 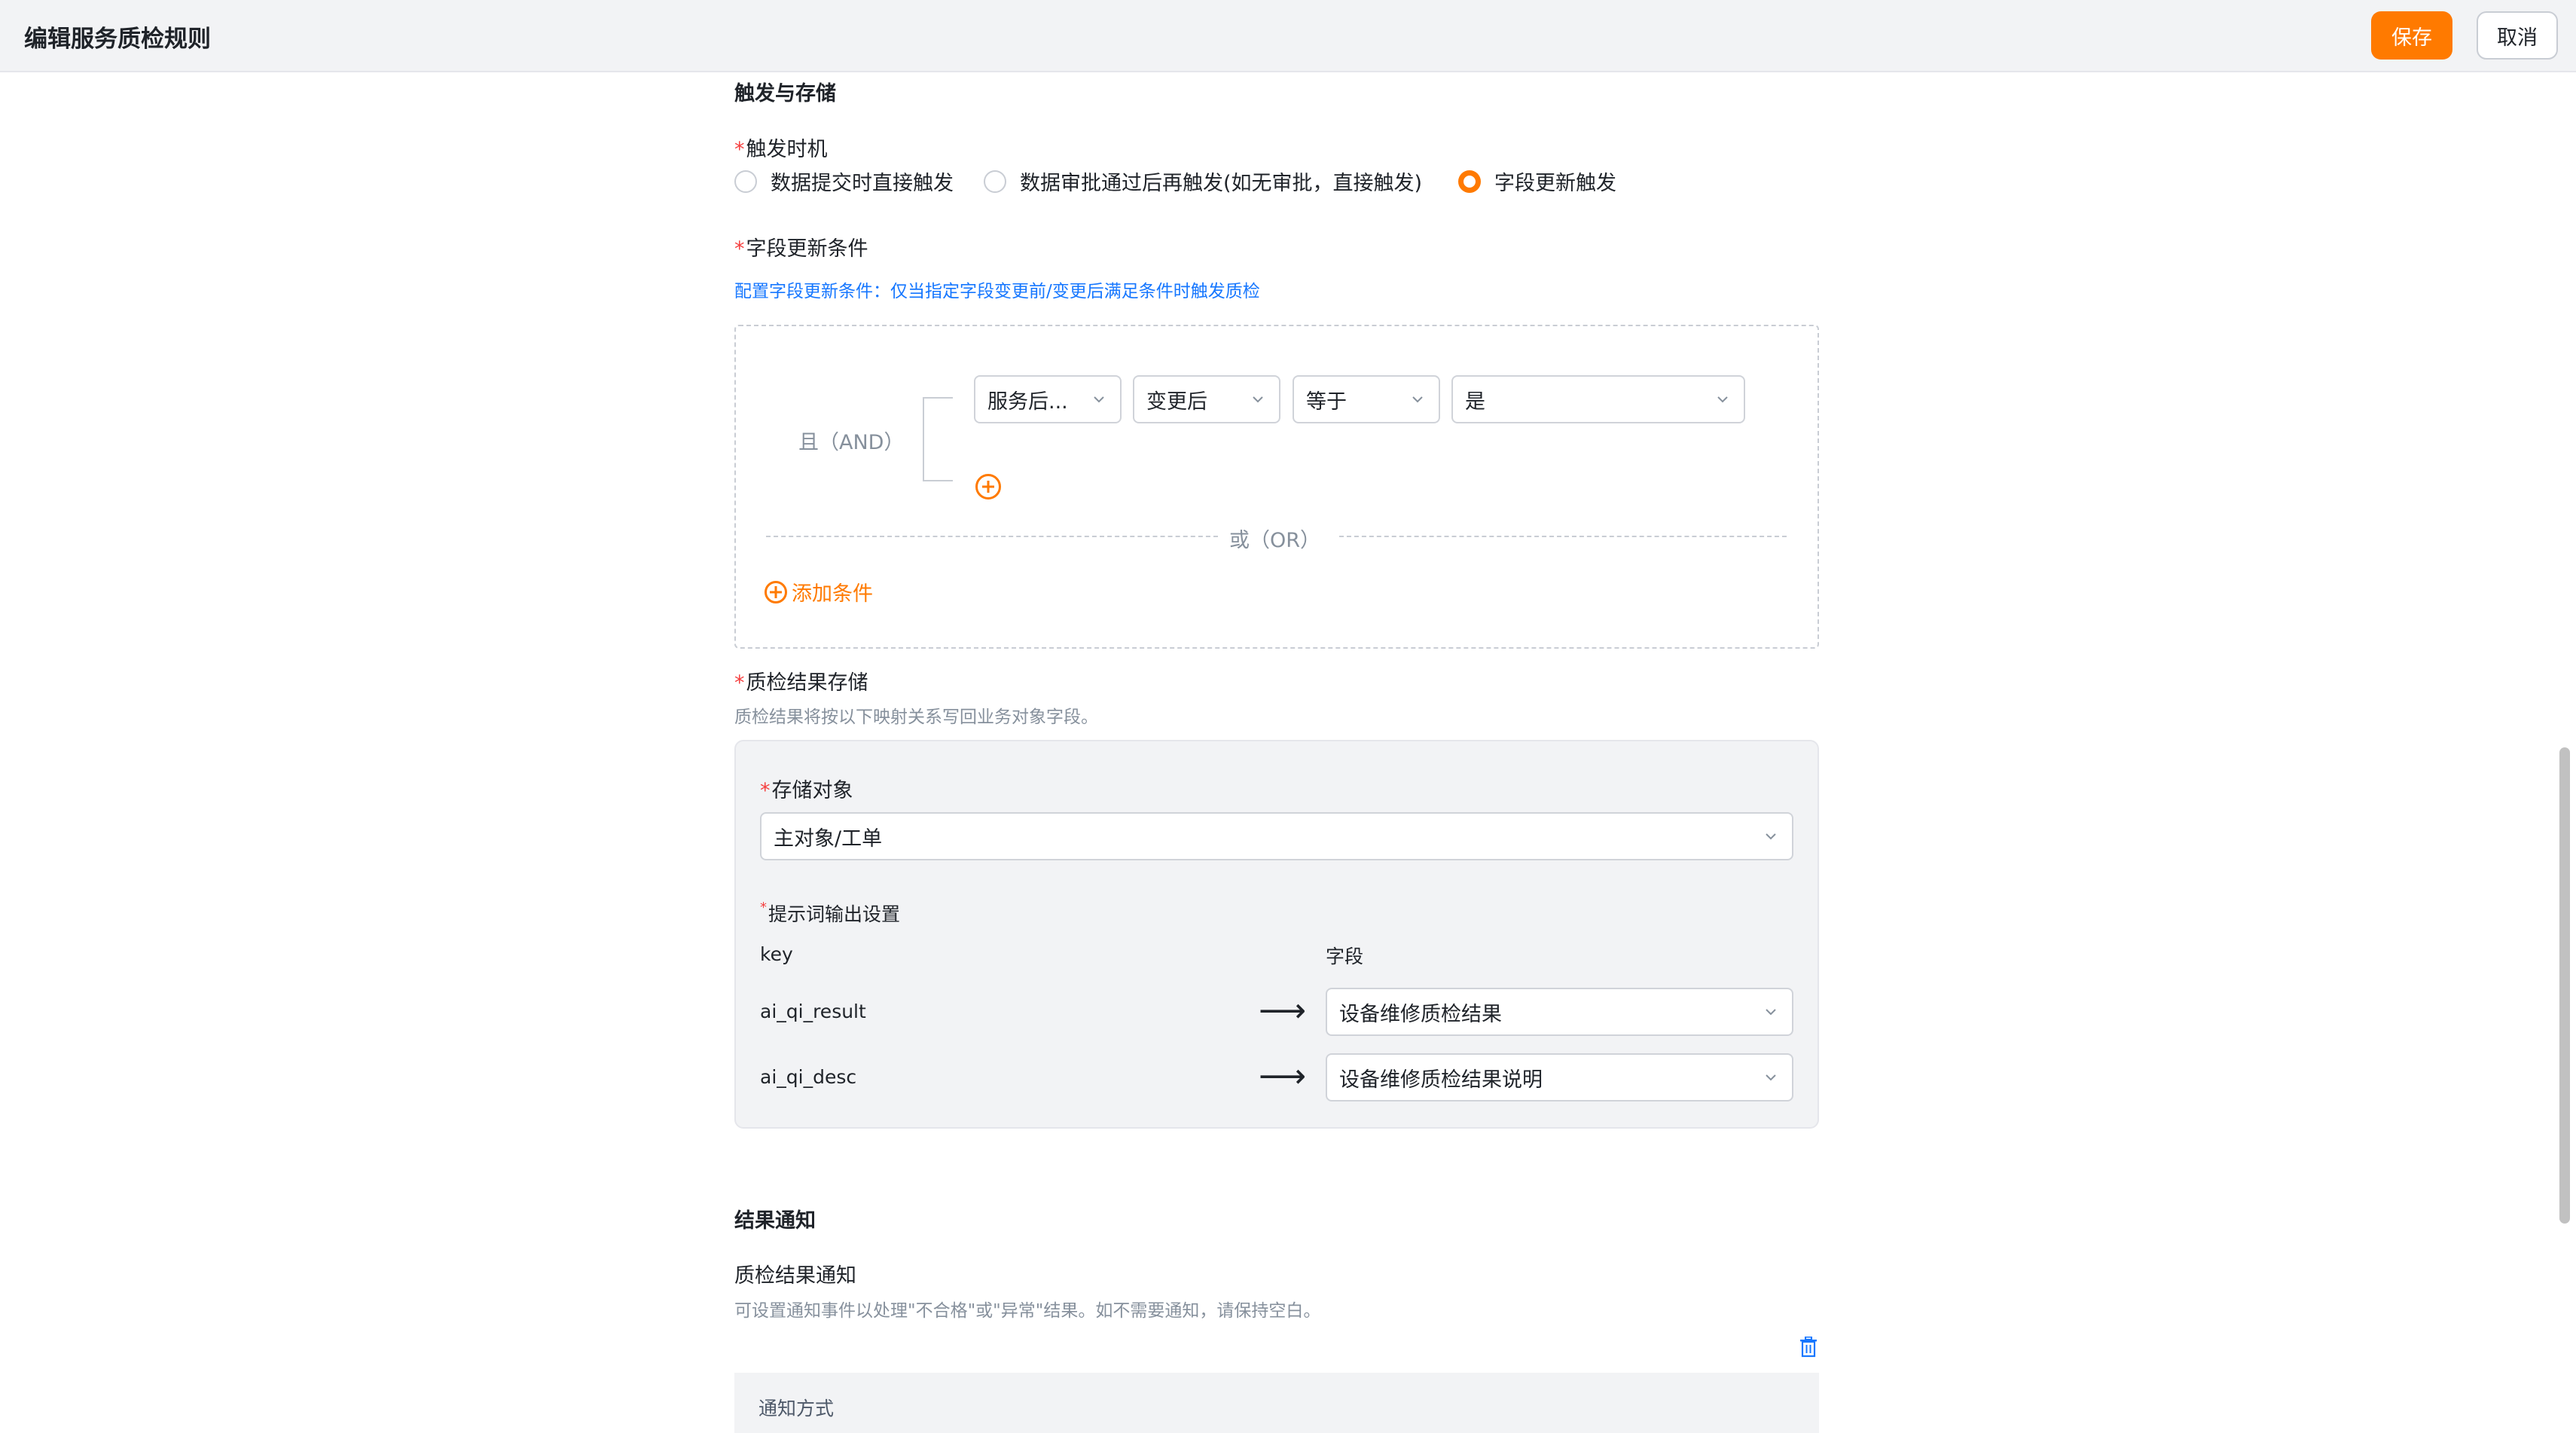 What do you see at coordinates (988, 487) in the screenshot?
I see `add-and-condition-icon` at bounding box center [988, 487].